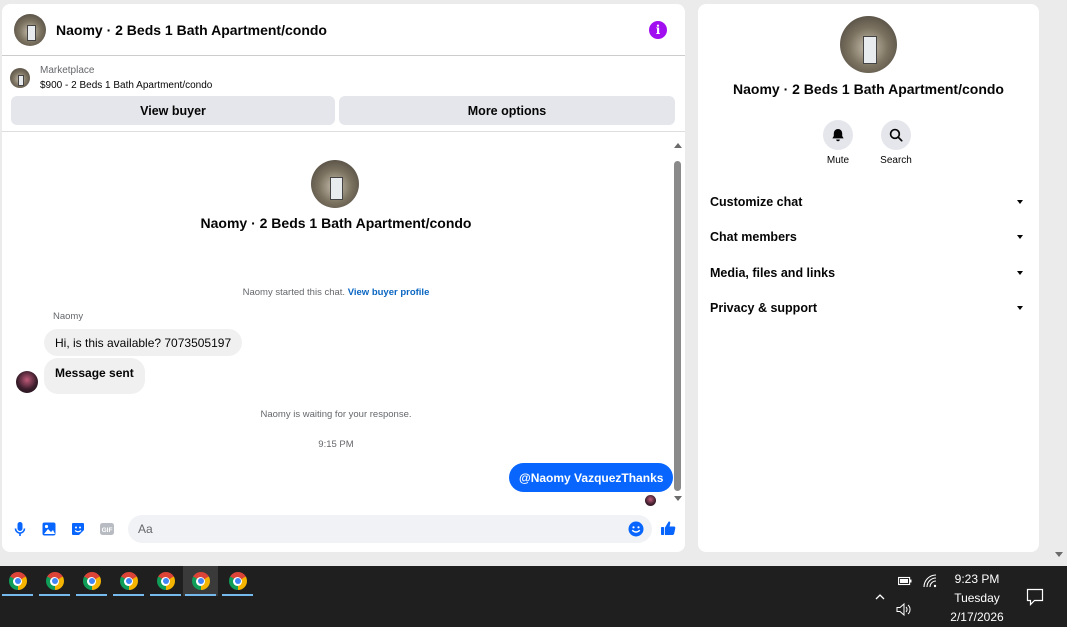  Describe the element at coordinates (930, 581) in the screenshot. I see `wifi-icon` at that location.